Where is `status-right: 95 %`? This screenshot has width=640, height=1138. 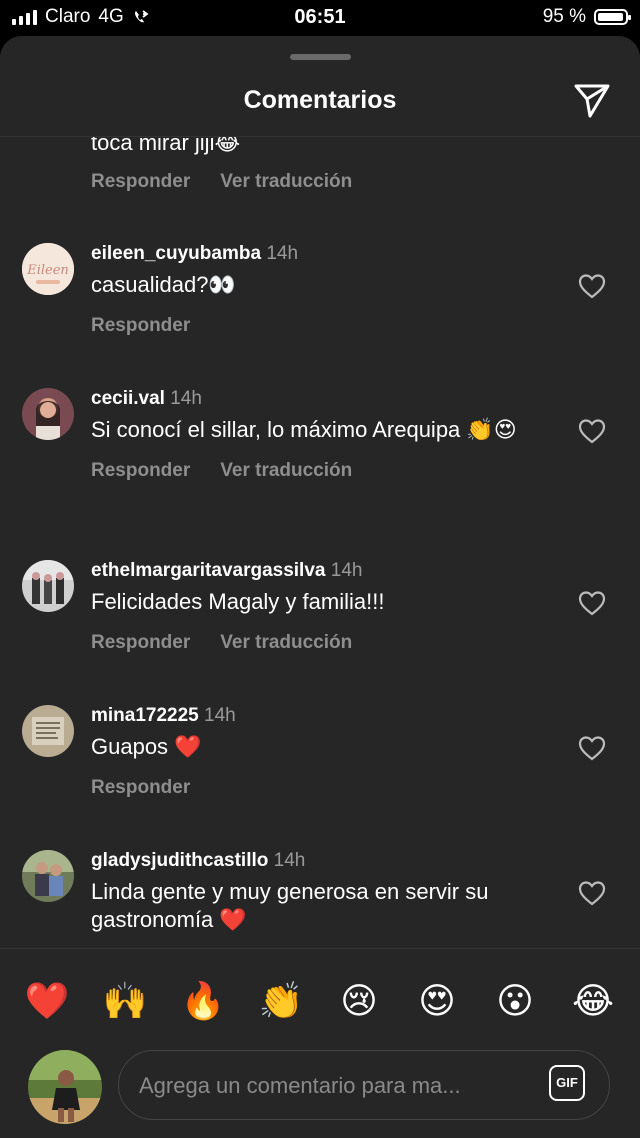 status-right: 95 % is located at coordinates (586, 17).